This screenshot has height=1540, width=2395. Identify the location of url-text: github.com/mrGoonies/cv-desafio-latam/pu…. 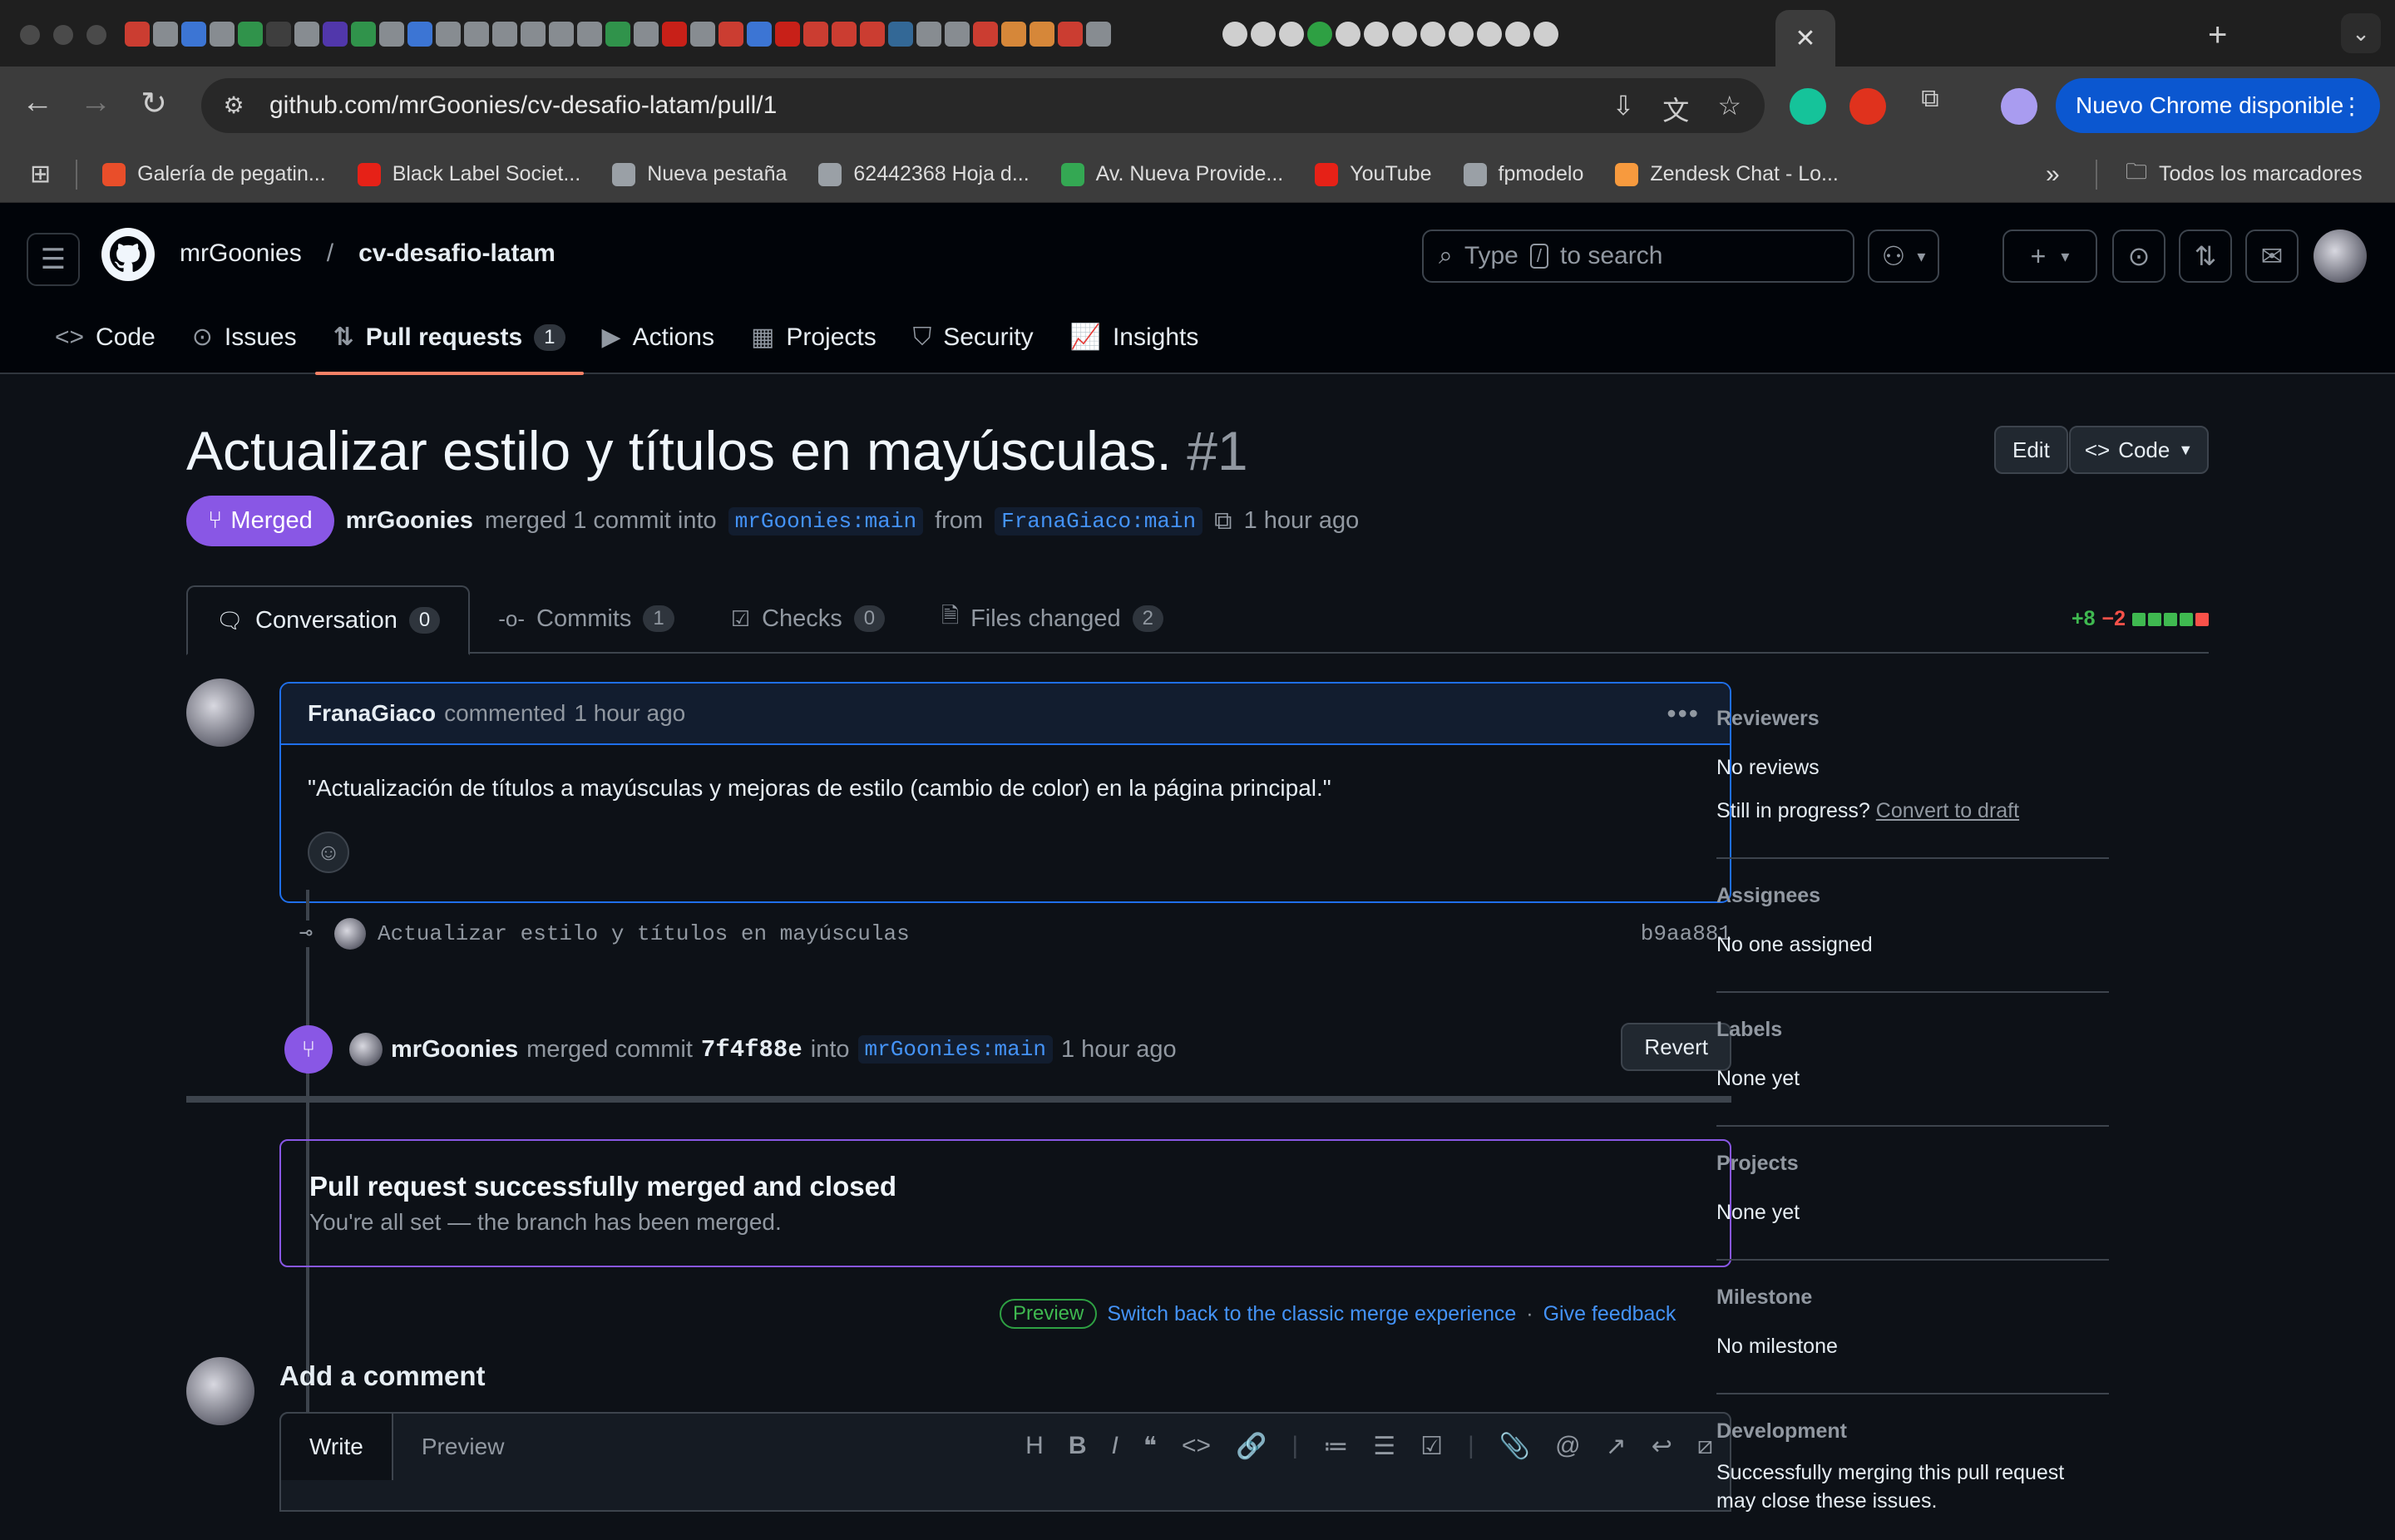
(523, 106).